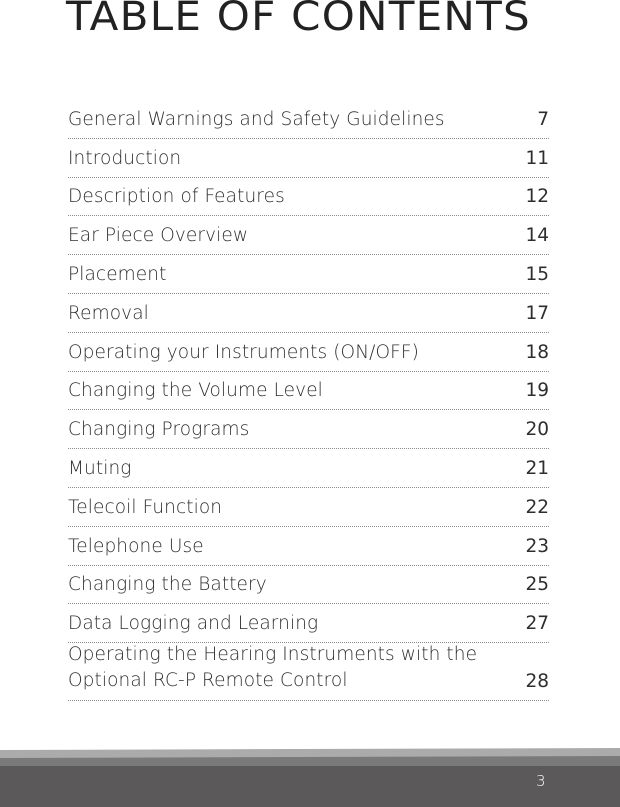 This screenshot has width=620, height=807. I want to click on toc-entry-title: General Warnings and Safety Guidelines, so click(256, 119).